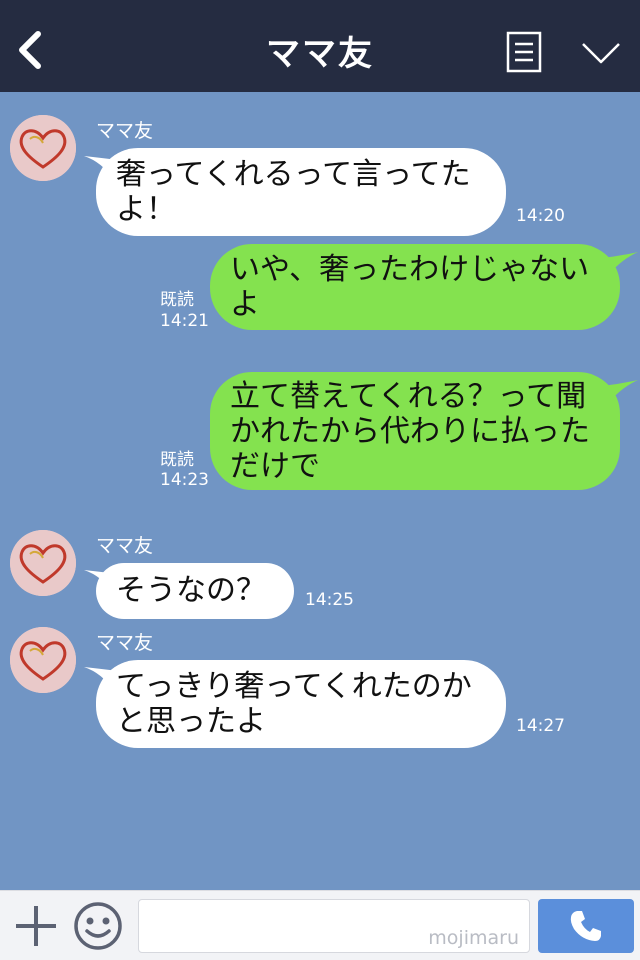  Describe the element at coordinates (540, 726) in the screenshot. I see `message-time: 14:27` at that location.